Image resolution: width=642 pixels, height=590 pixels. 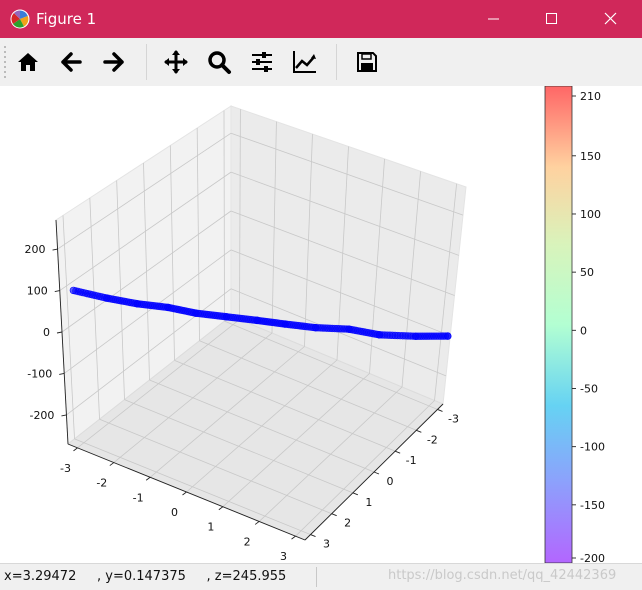 What do you see at coordinates (390, 481) in the screenshot?
I see `y-tick-label: 0` at bounding box center [390, 481].